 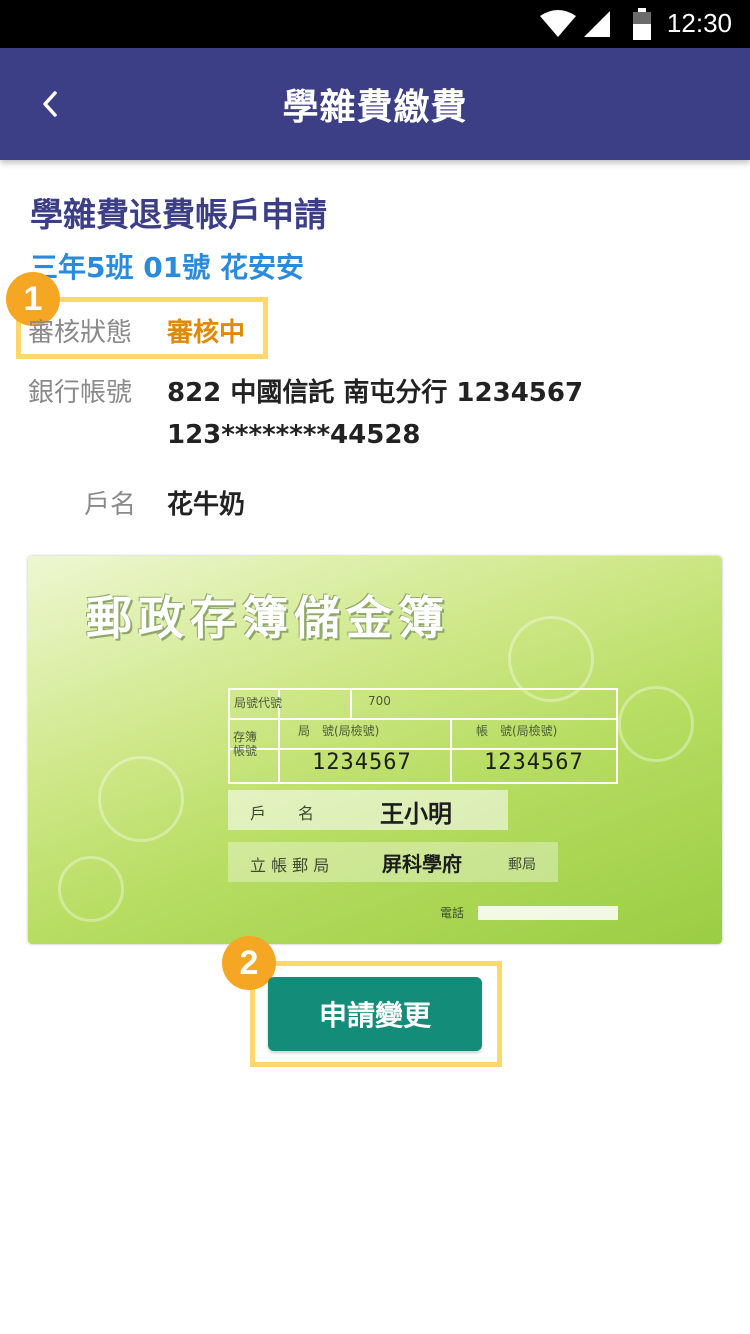 I want to click on review-status-value: 審核中, so click(x=206, y=333).